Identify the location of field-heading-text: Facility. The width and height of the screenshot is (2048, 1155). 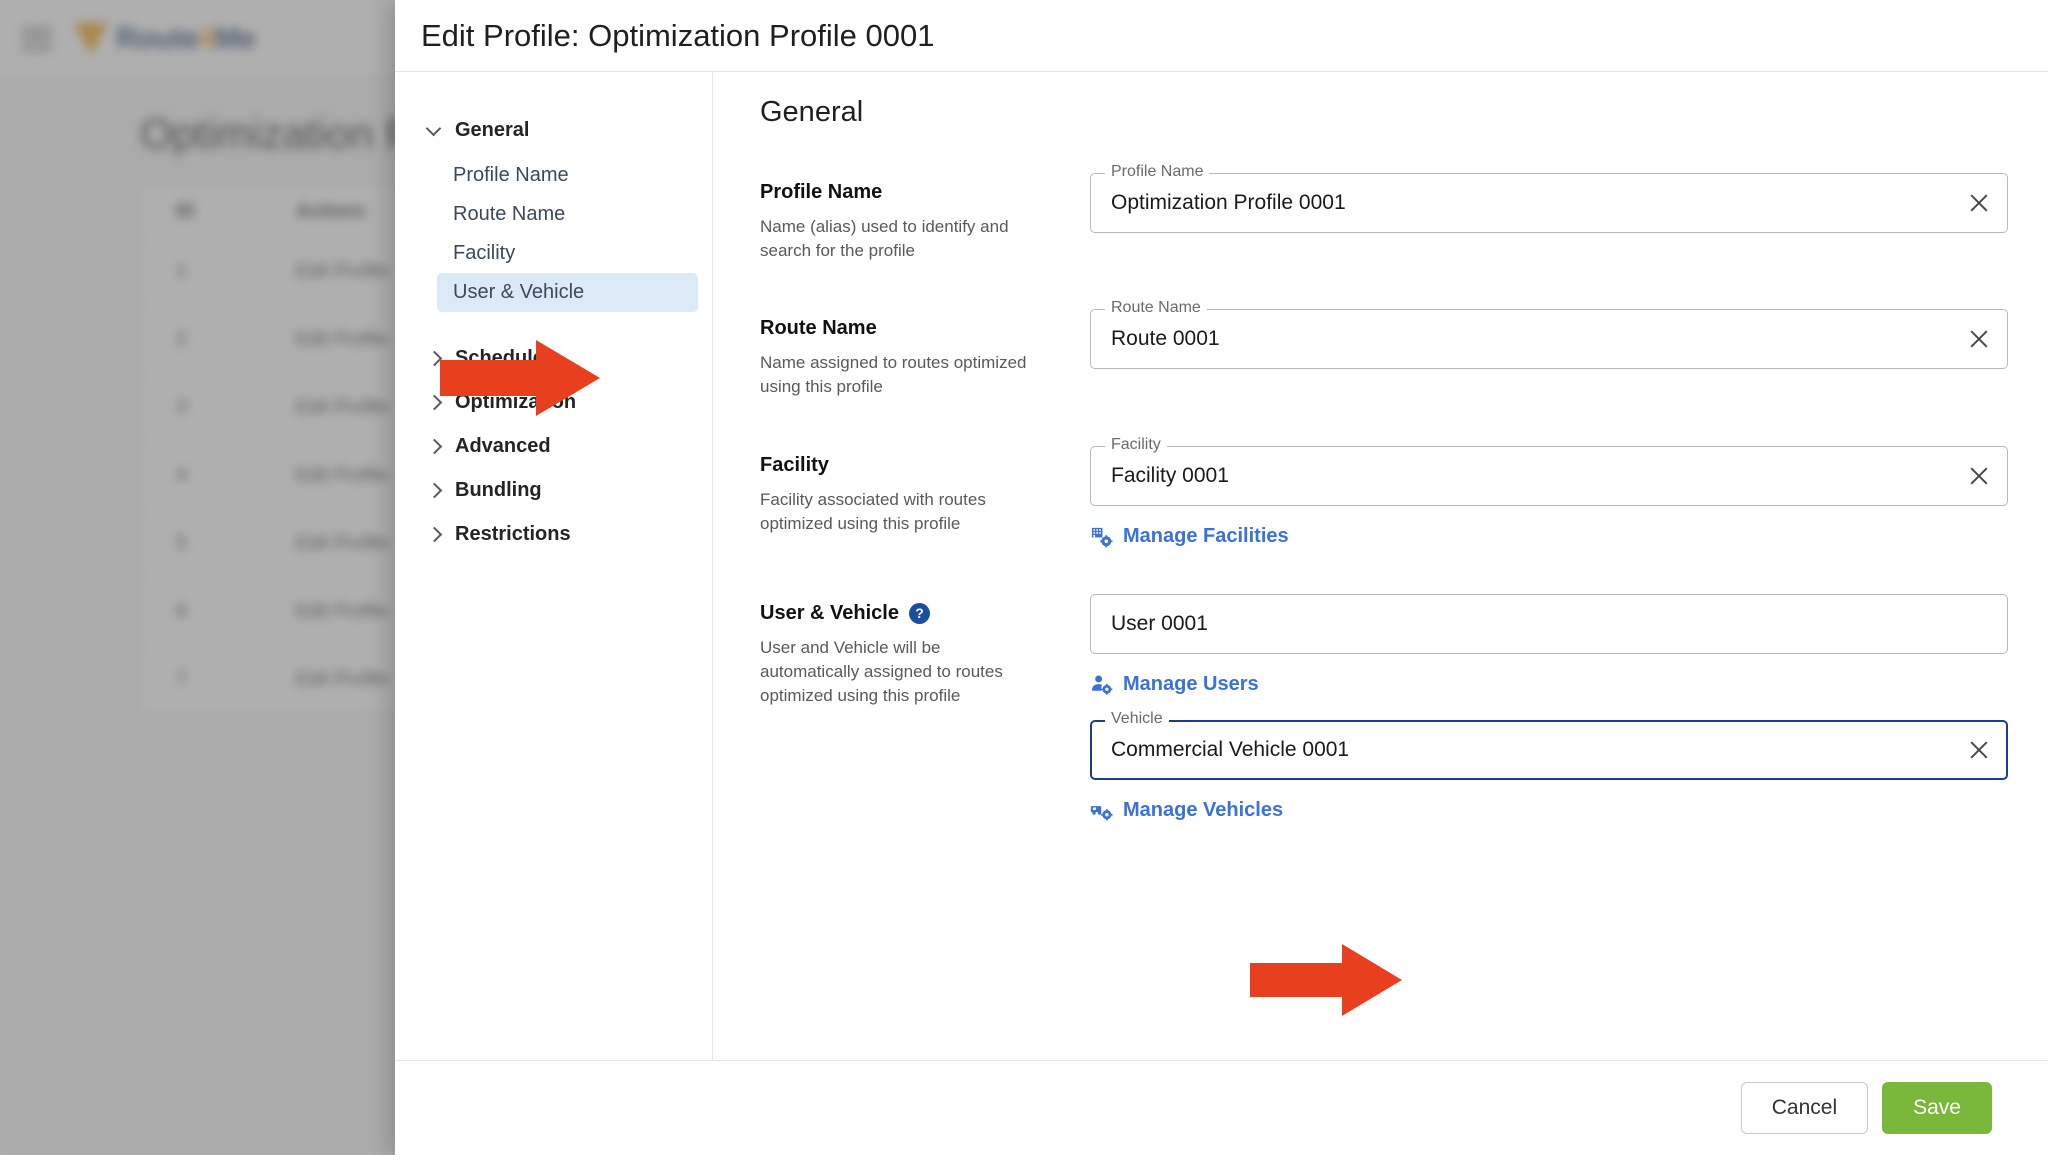
(794, 464).